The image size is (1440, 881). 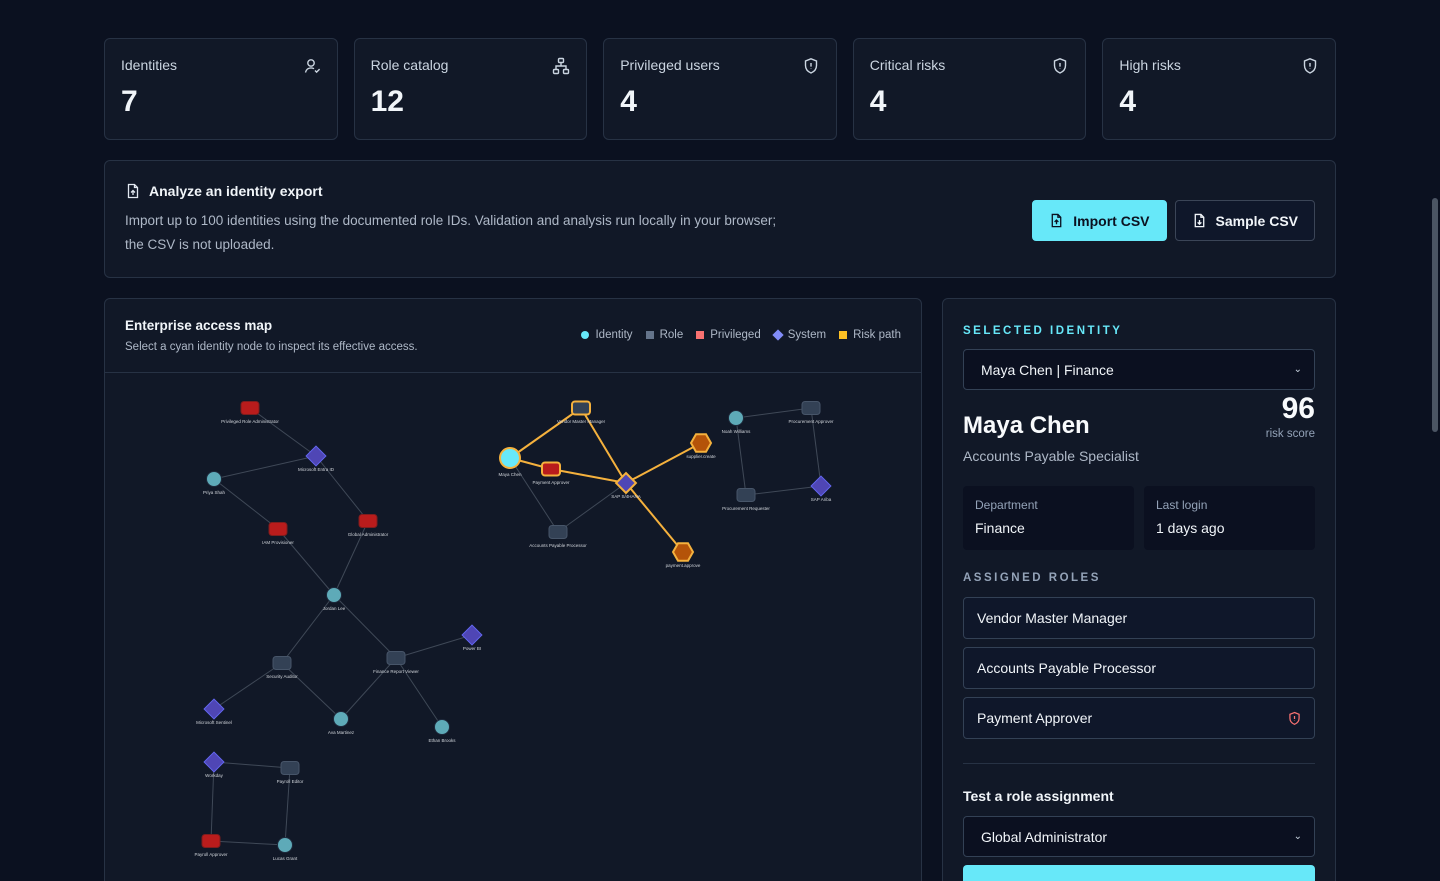 What do you see at coordinates (1066, 668) in the screenshot?
I see `role-label: Accounts Payable Processor` at bounding box center [1066, 668].